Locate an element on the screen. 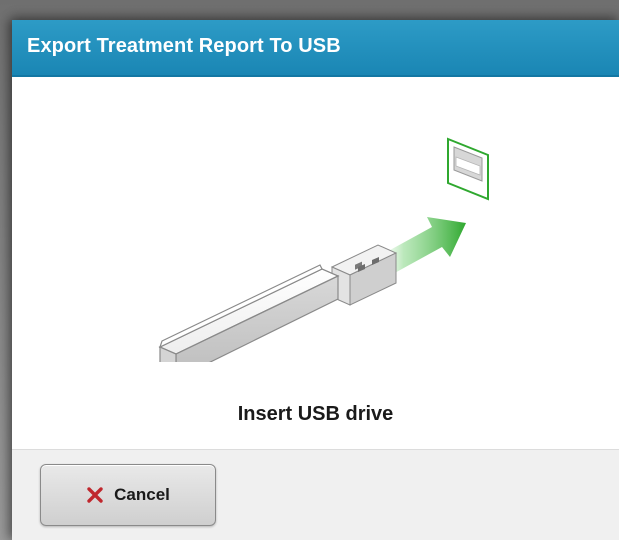 The image size is (619, 540). close-x-icon is located at coordinates (95, 495).